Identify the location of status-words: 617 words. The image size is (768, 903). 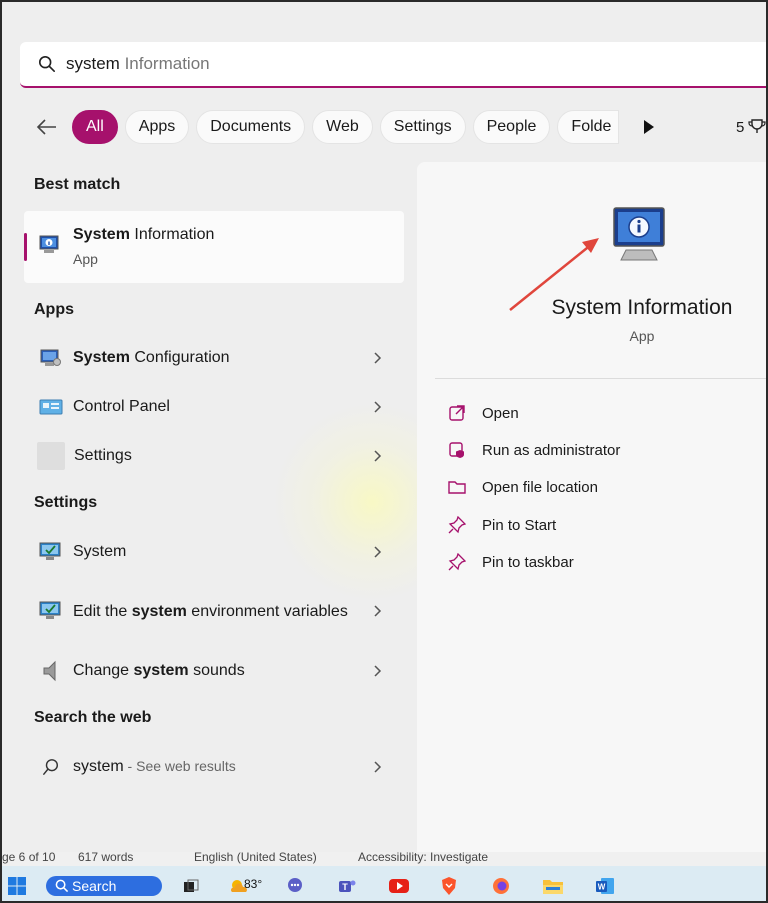
(106, 857).